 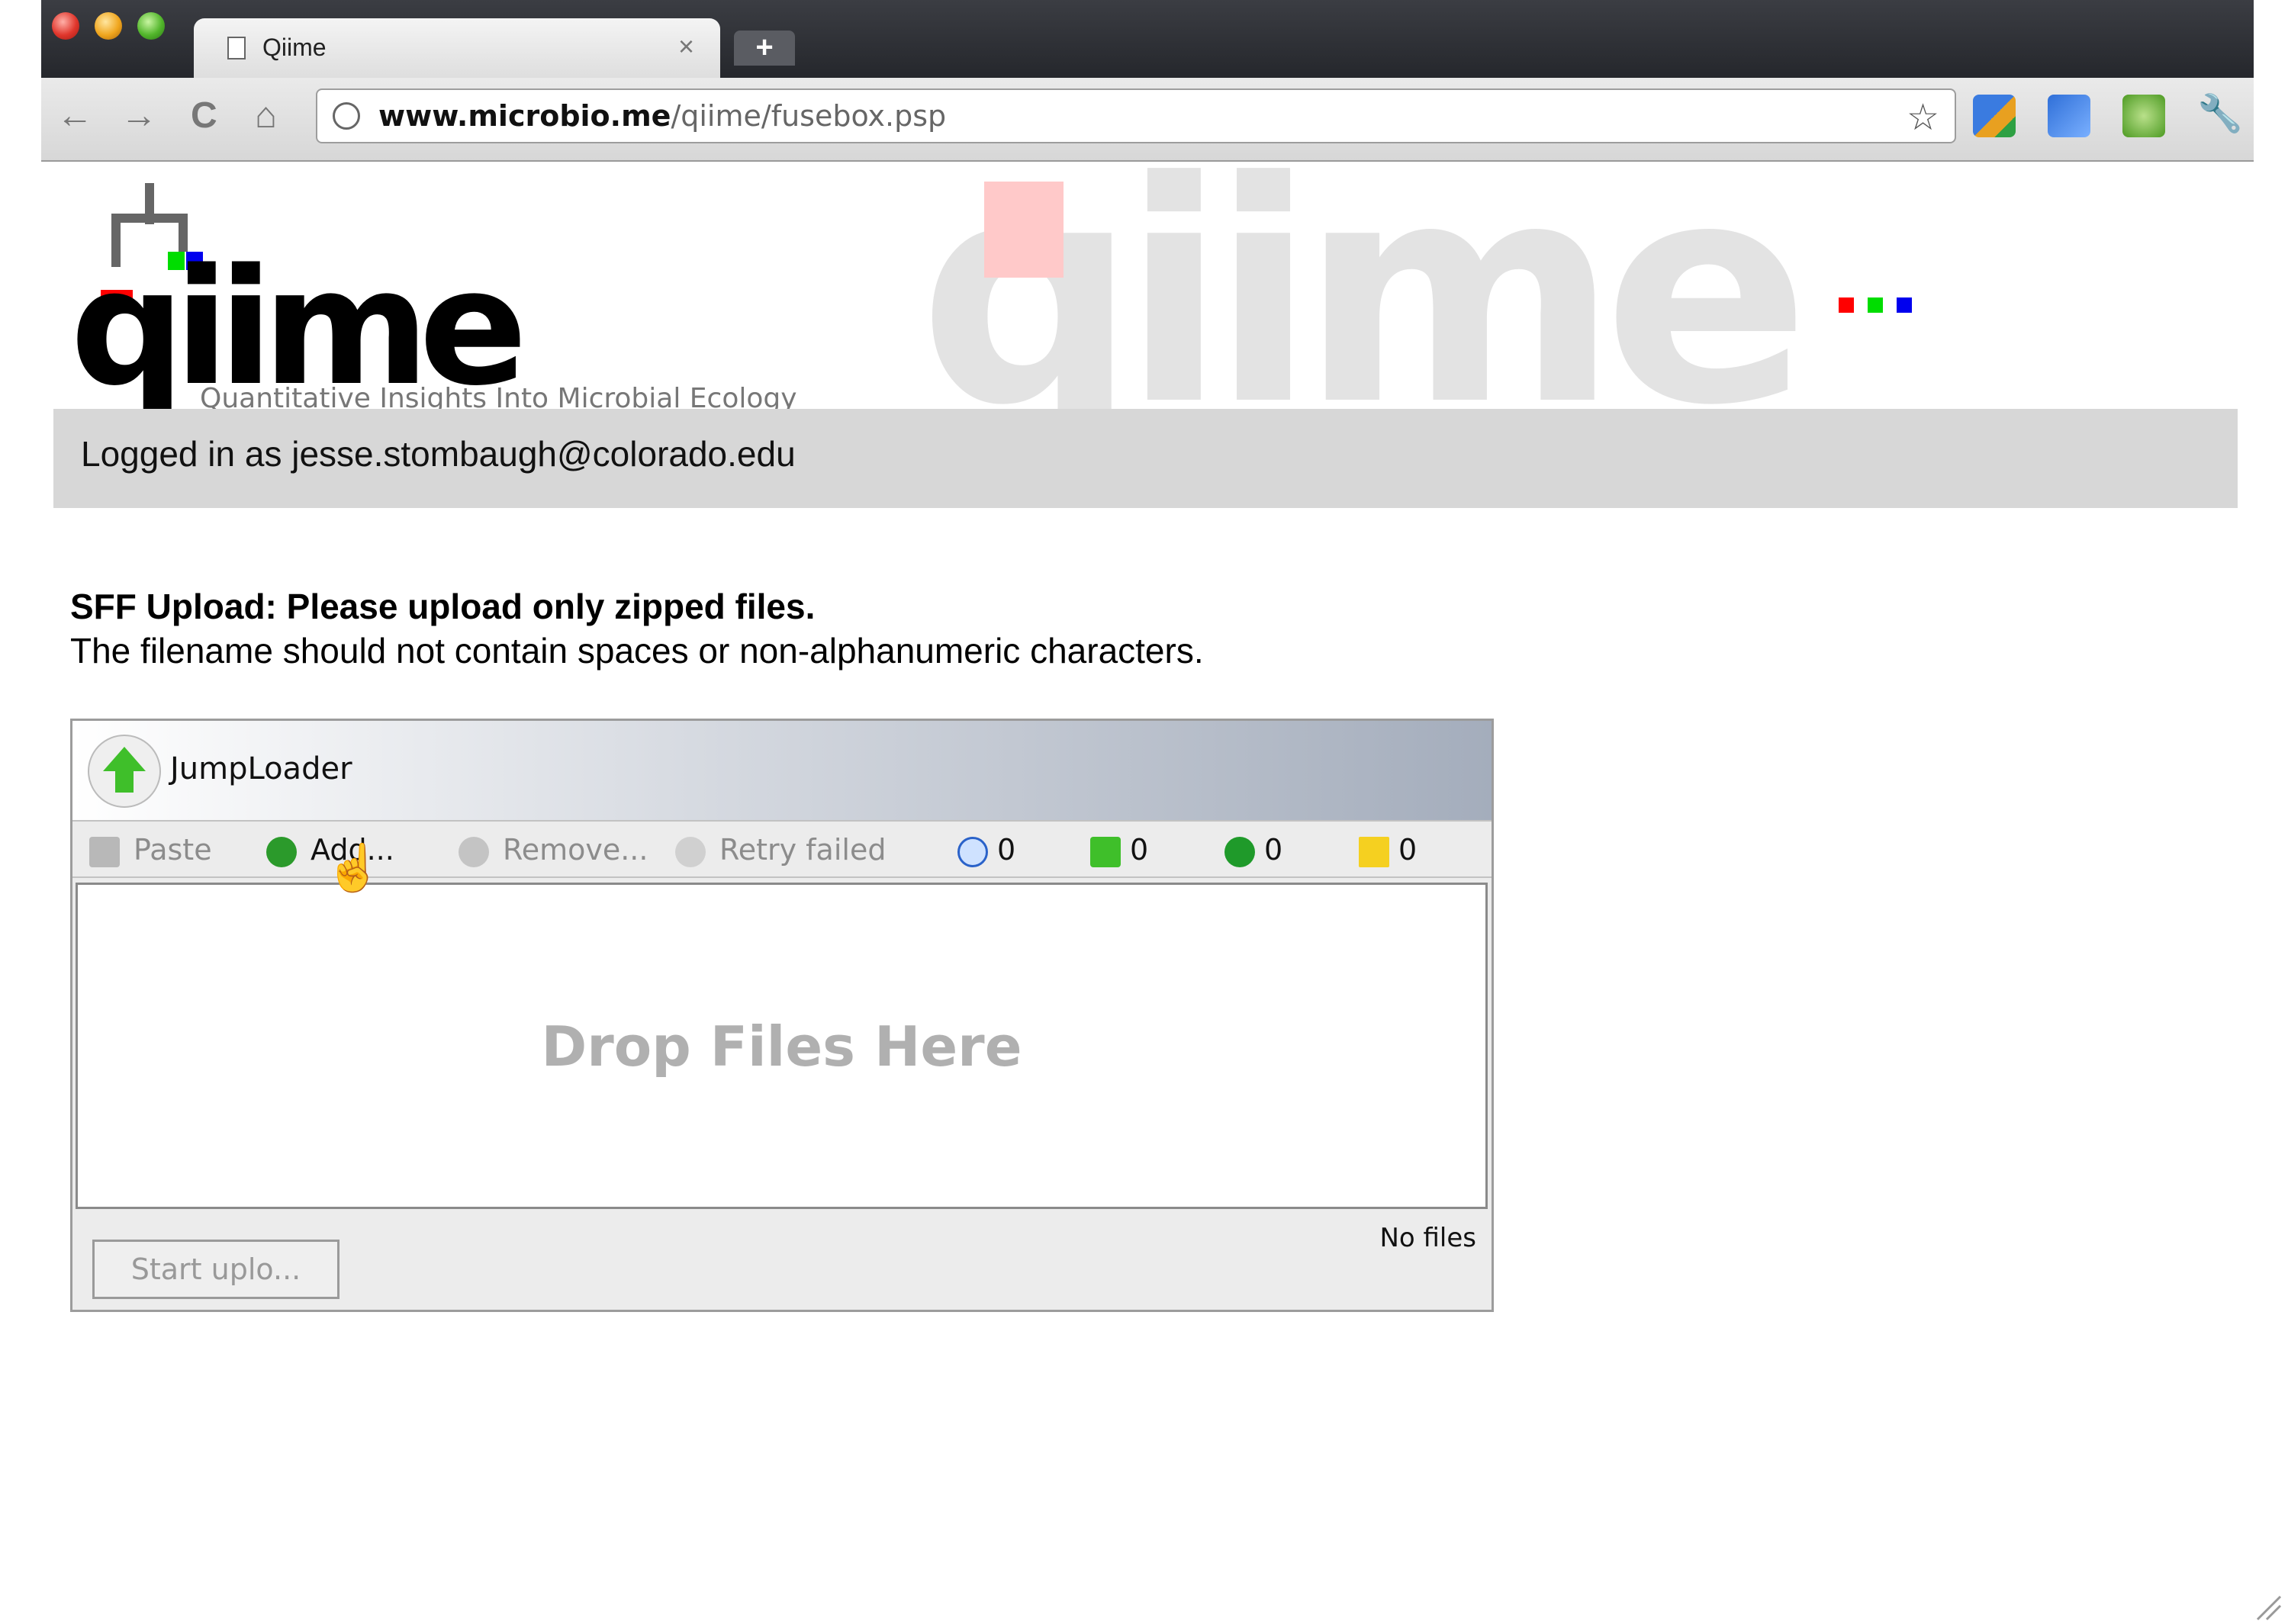 I want to click on wrench-icon: 🔧, so click(x=2220, y=114).